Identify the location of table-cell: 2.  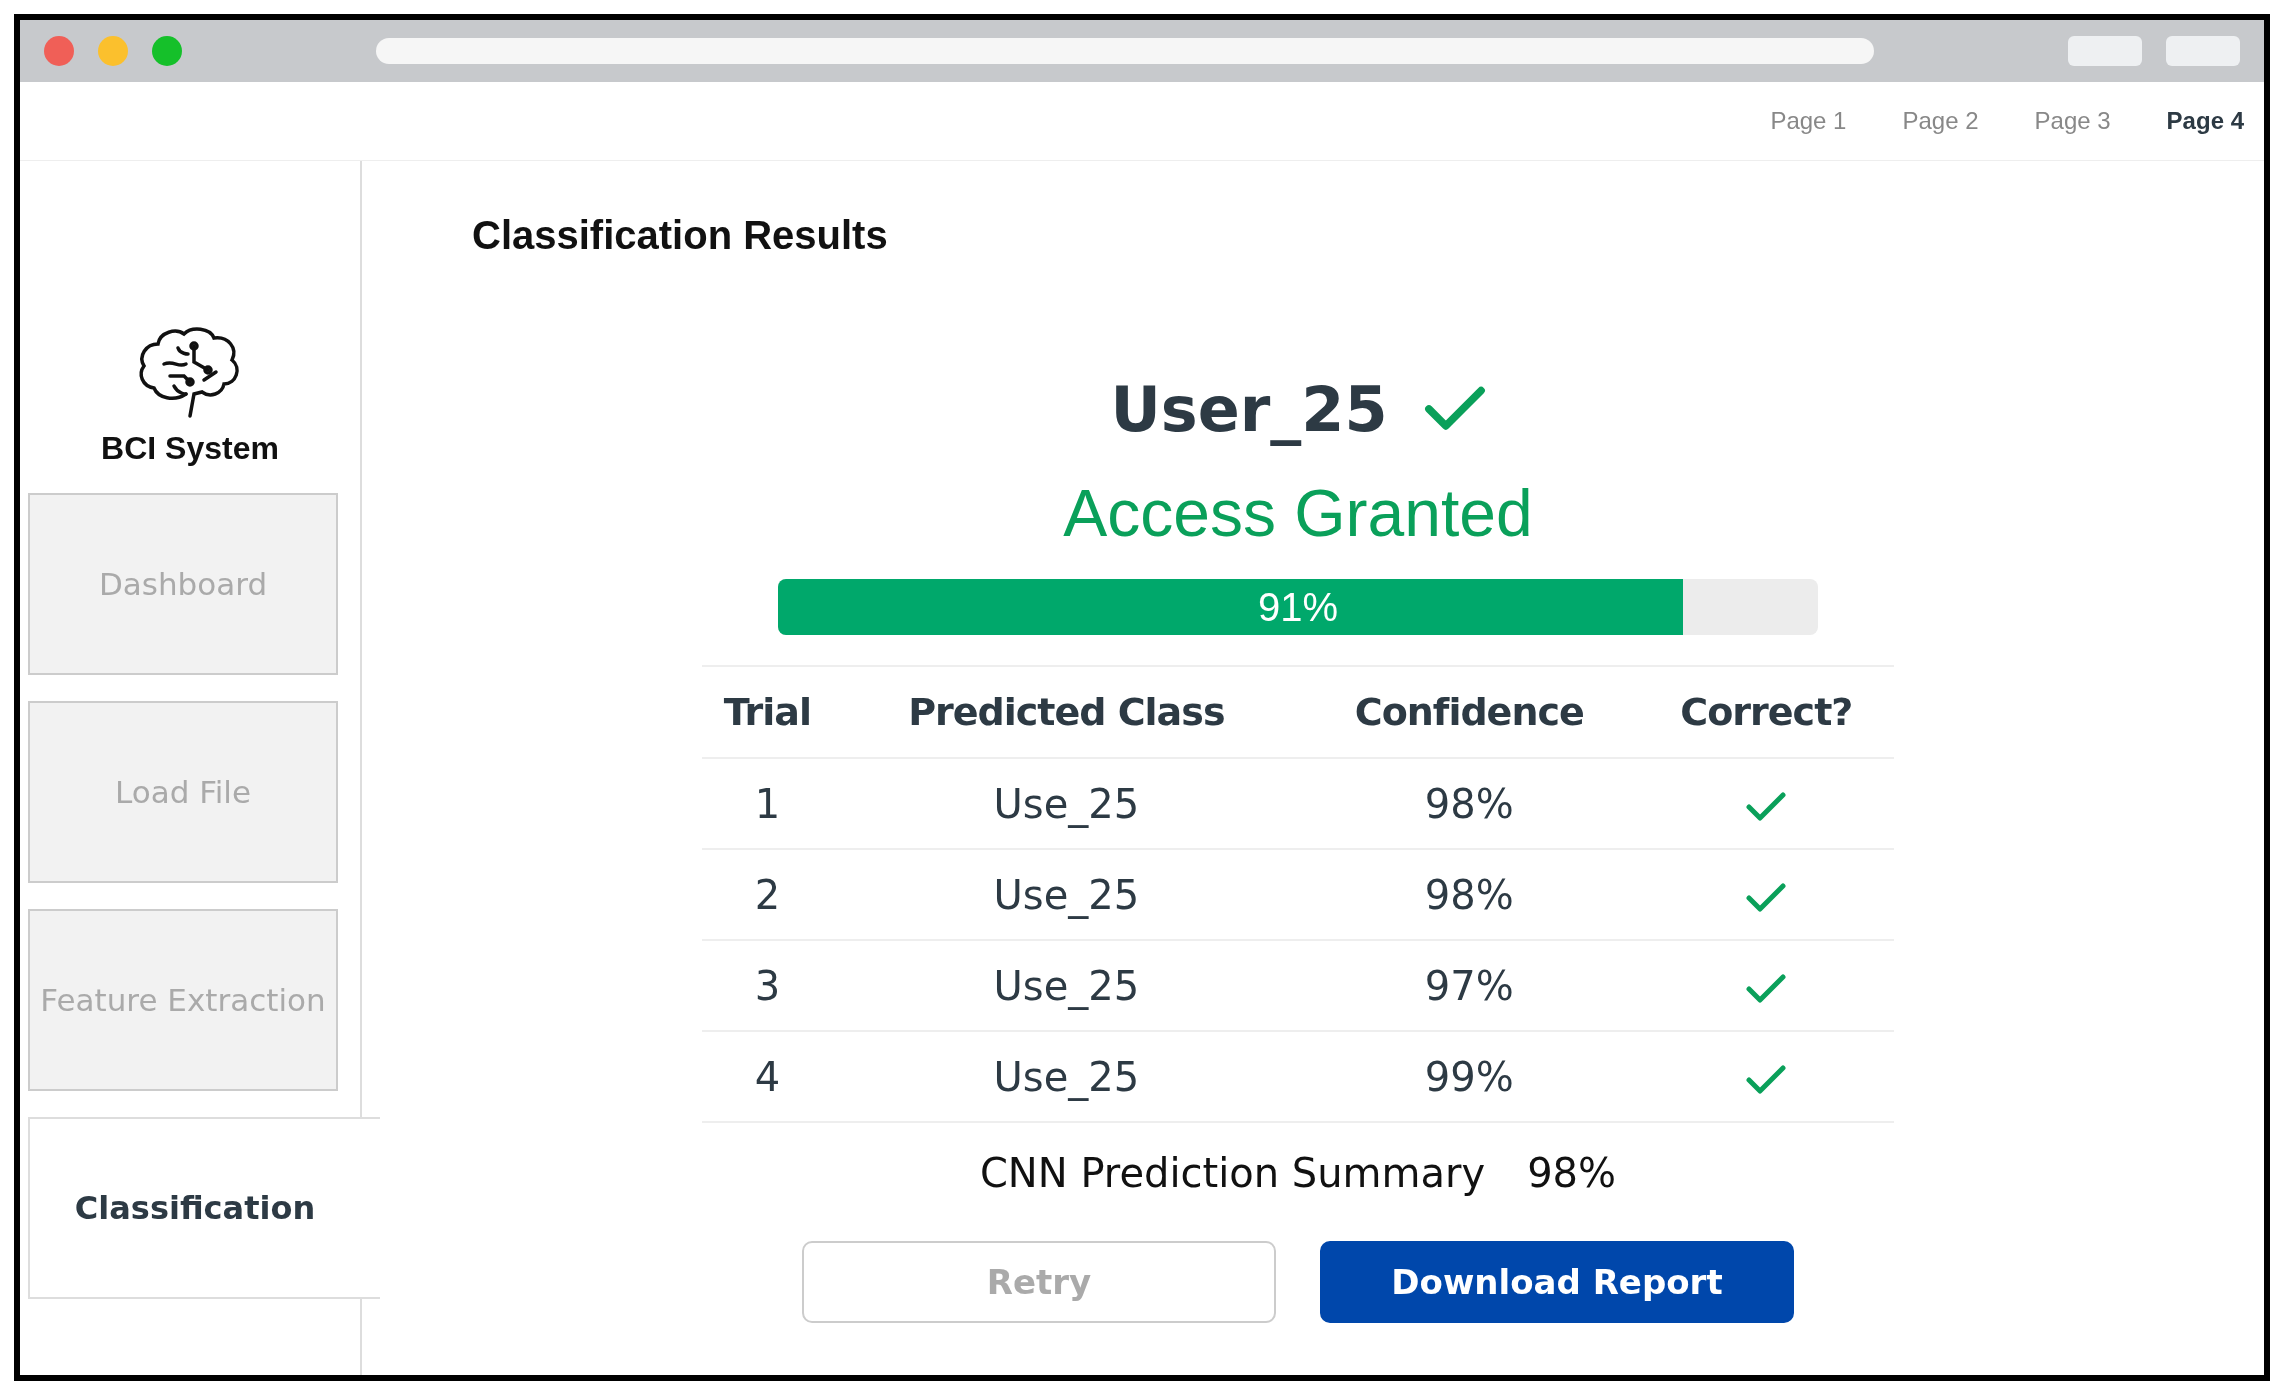
(767, 894).